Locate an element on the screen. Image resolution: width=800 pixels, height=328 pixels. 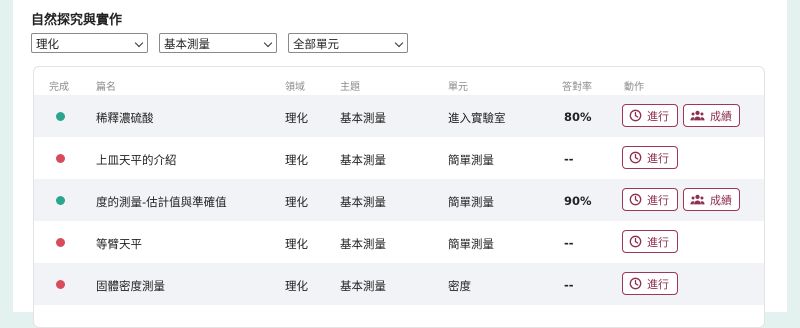
row-unit: 進入實驗室 is located at coordinates (477, 118).